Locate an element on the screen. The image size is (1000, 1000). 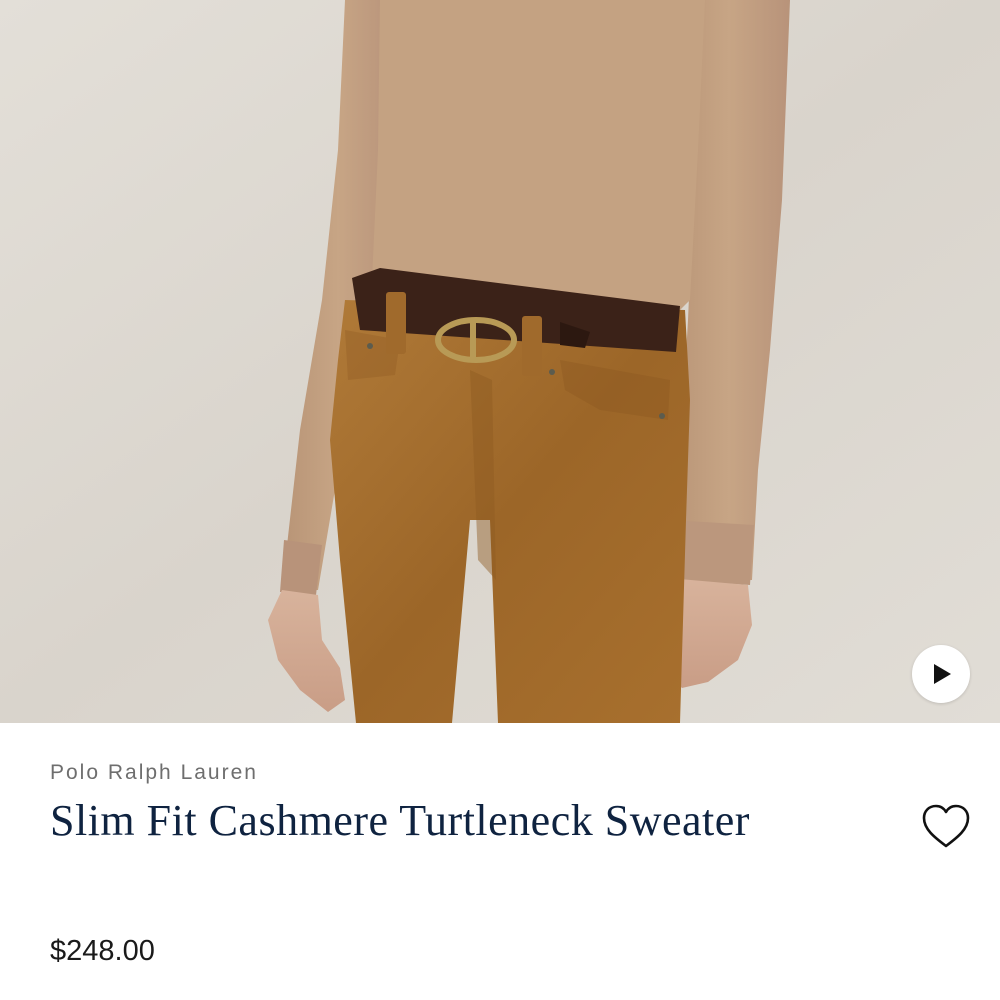
play-icon is located at coordinates (942, 674).